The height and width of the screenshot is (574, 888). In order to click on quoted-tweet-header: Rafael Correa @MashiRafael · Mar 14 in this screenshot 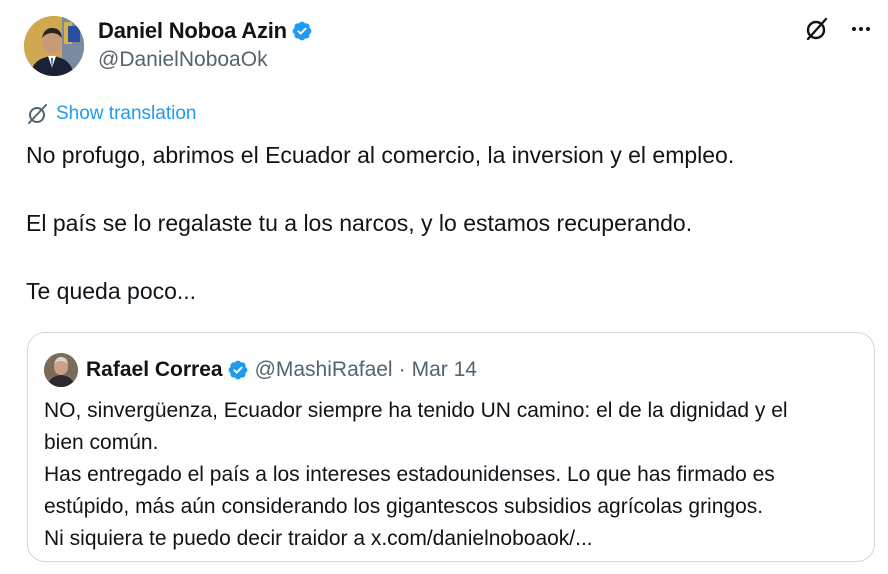, I will do `click(260, 370)`.